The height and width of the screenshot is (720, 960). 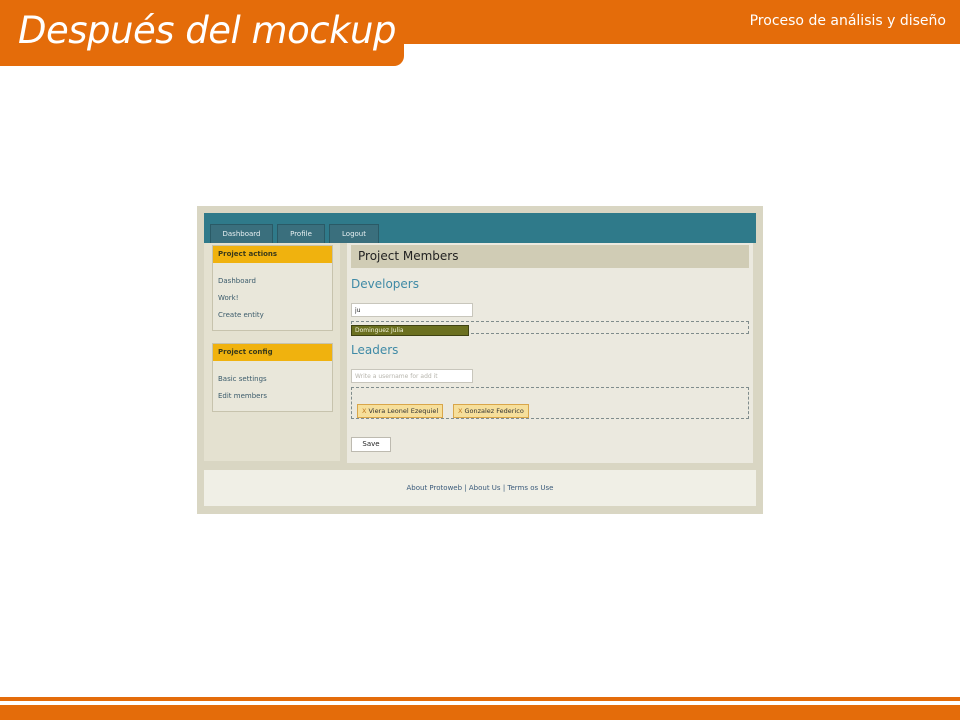 I want to click on top-navigation-bar: Dashboard Profile Logout, so click(x=480, y=228).